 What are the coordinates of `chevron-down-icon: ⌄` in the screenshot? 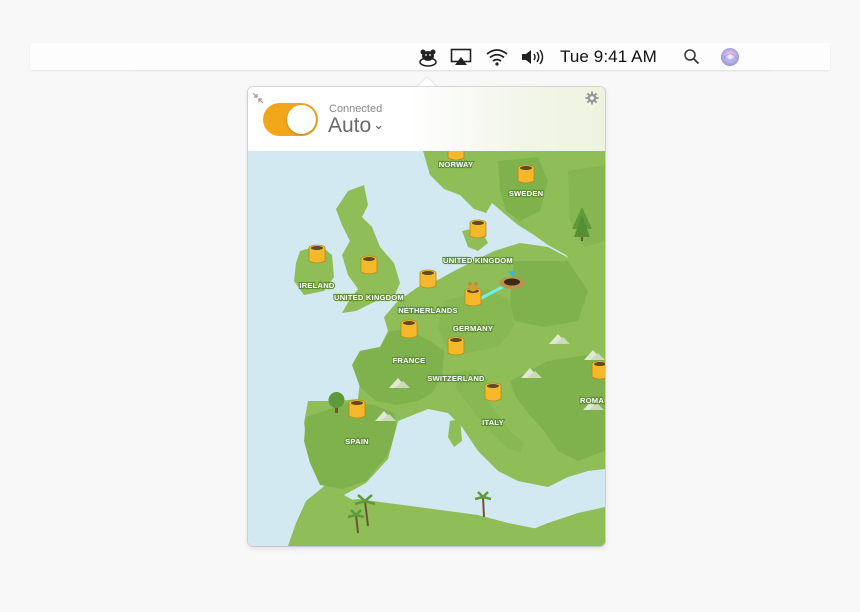 It's located at (379, 124).